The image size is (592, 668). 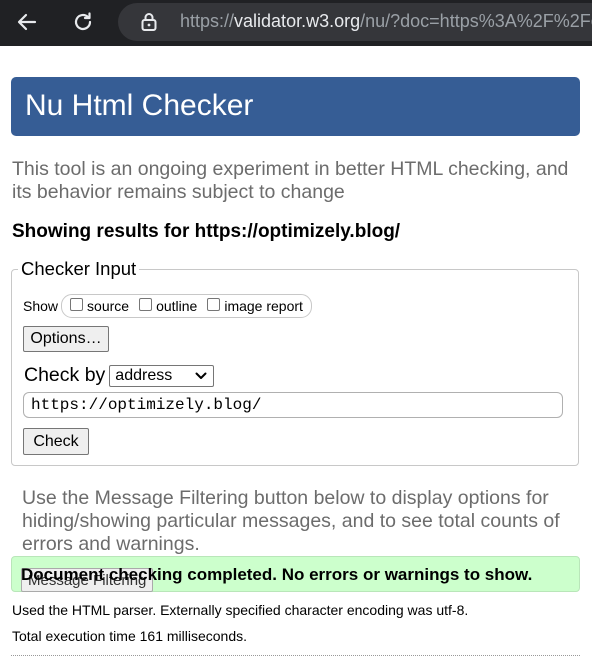 I want to click on back-button, so click(x=27, y=22).